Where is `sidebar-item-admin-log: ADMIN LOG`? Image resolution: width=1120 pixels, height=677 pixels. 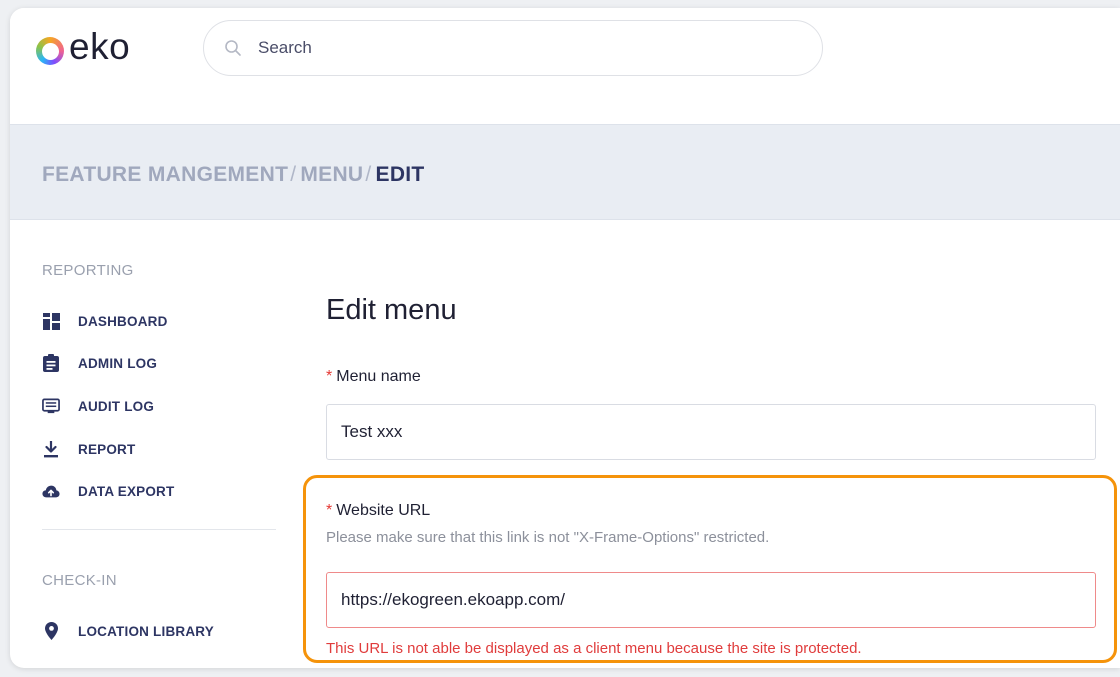
sidebar-item-admin-log: ADMIN LOG is located at coordinates (99, 363).